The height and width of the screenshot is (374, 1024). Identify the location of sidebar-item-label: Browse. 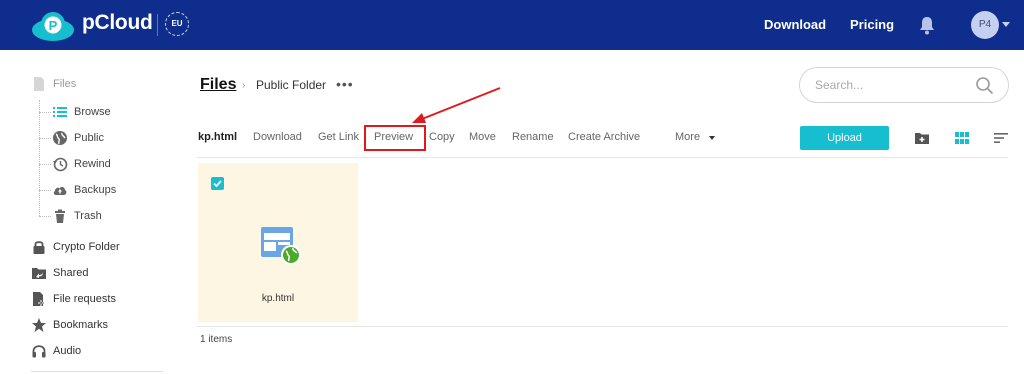
(92, 112).